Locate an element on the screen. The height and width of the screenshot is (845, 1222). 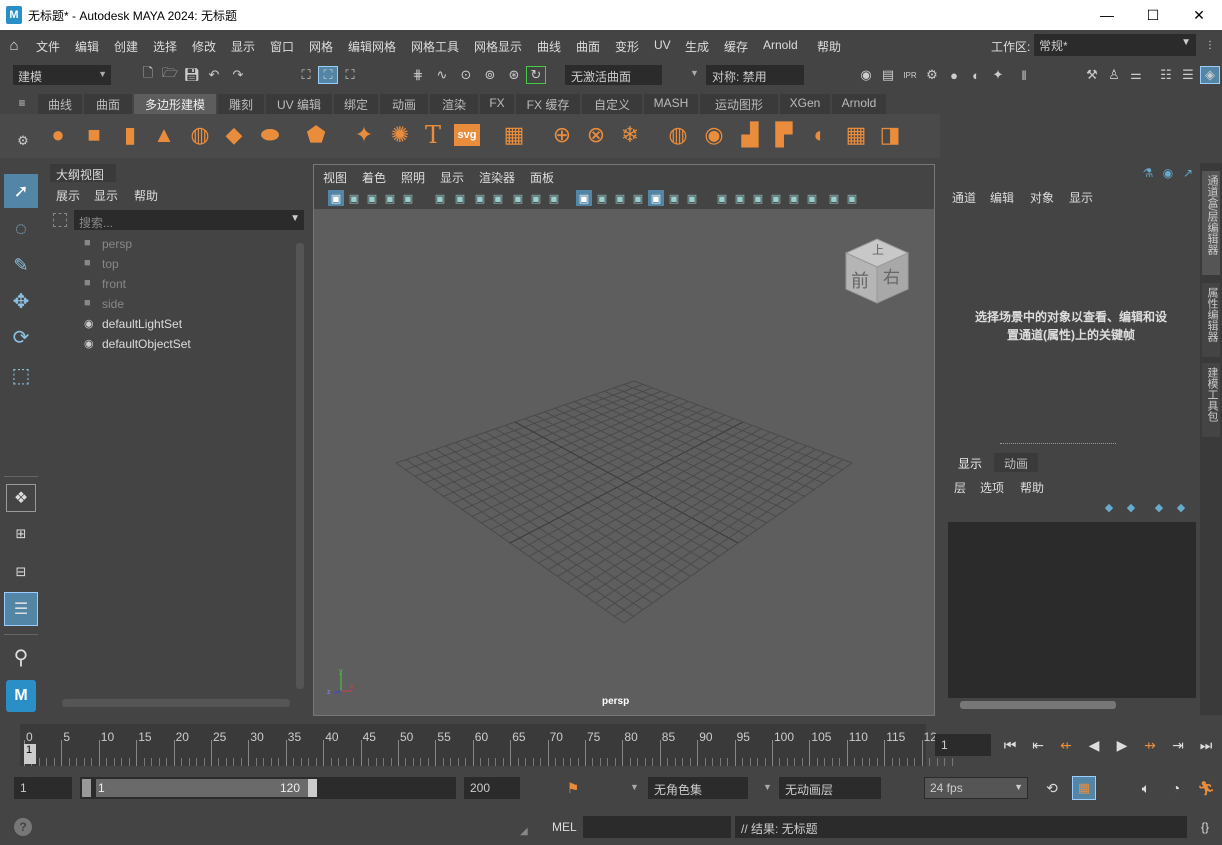
playback-cache-icon: ▦ is located at coordinates (1084, 788).